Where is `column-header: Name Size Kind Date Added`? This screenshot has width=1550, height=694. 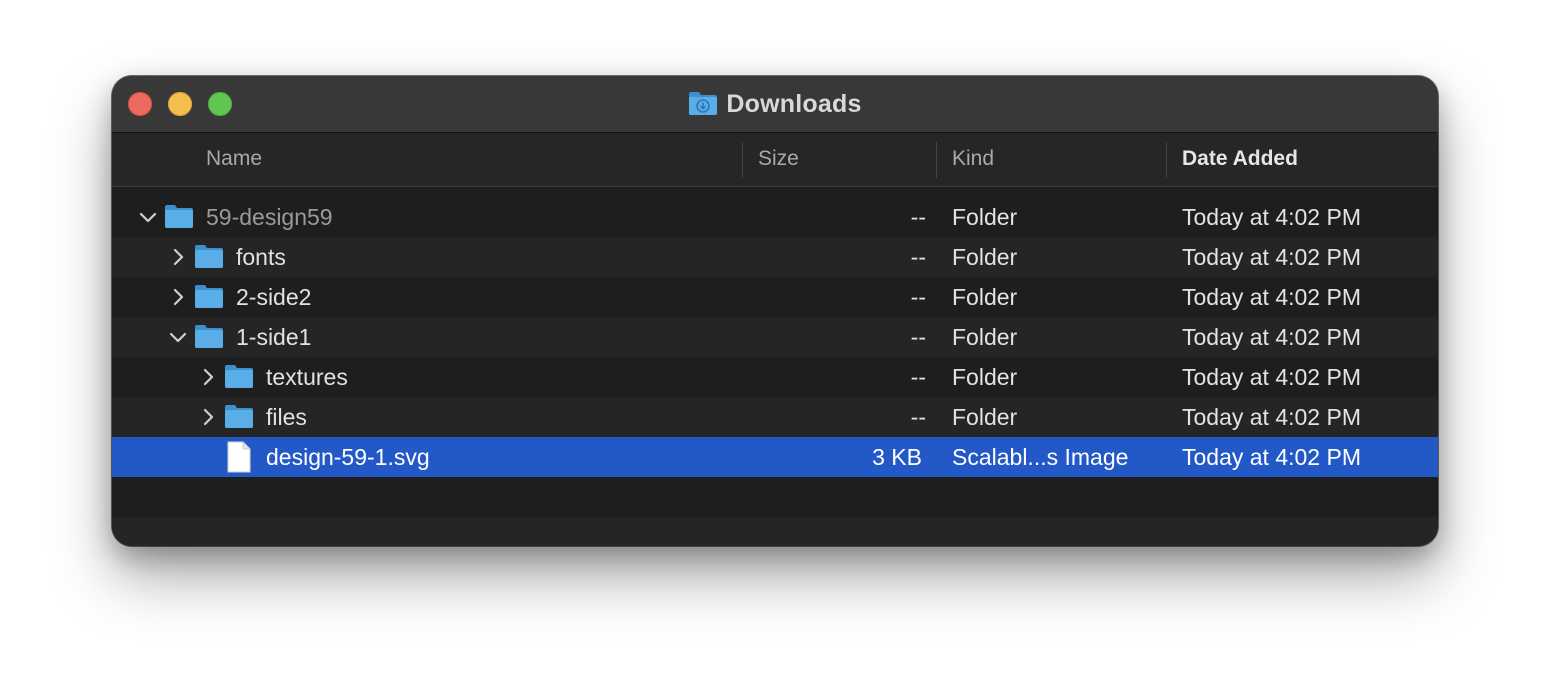
column-header: Name Size Kind Date Added is located at coordinates (775, 160).